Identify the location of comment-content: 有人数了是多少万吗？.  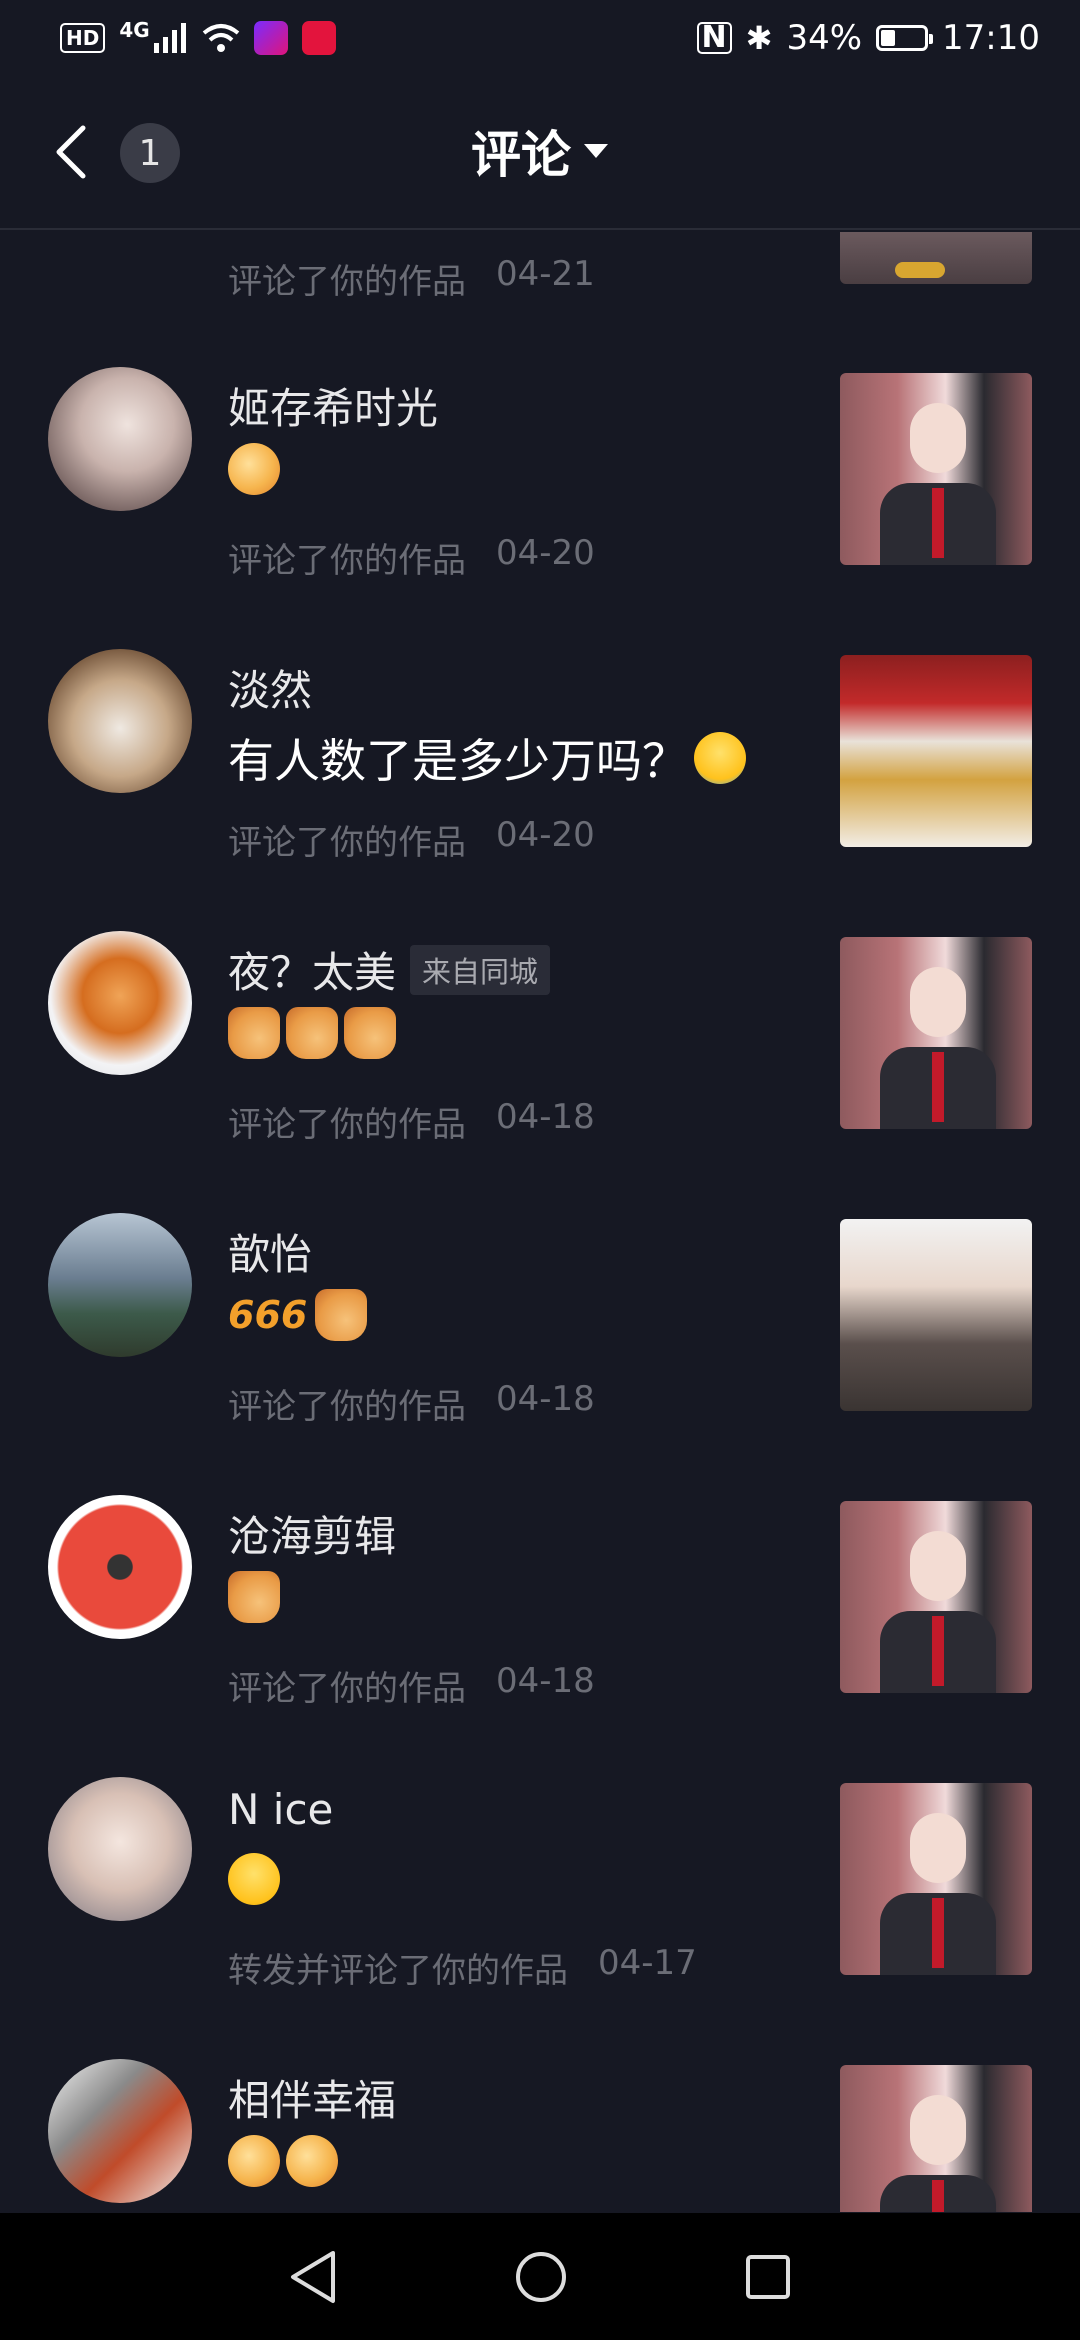
(487, 758).